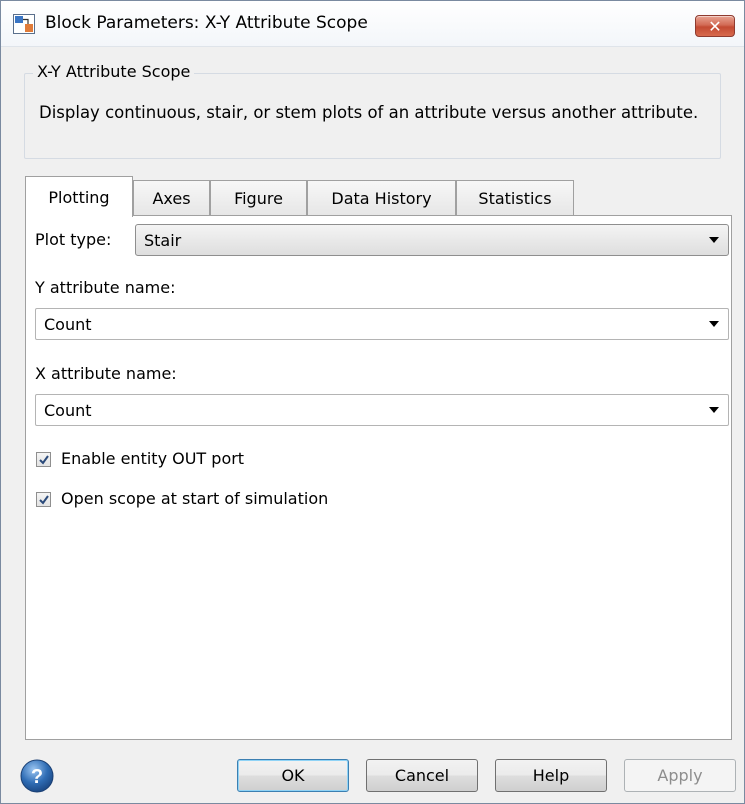  I want to click on tab-label: Plotting, so click(79, 197).